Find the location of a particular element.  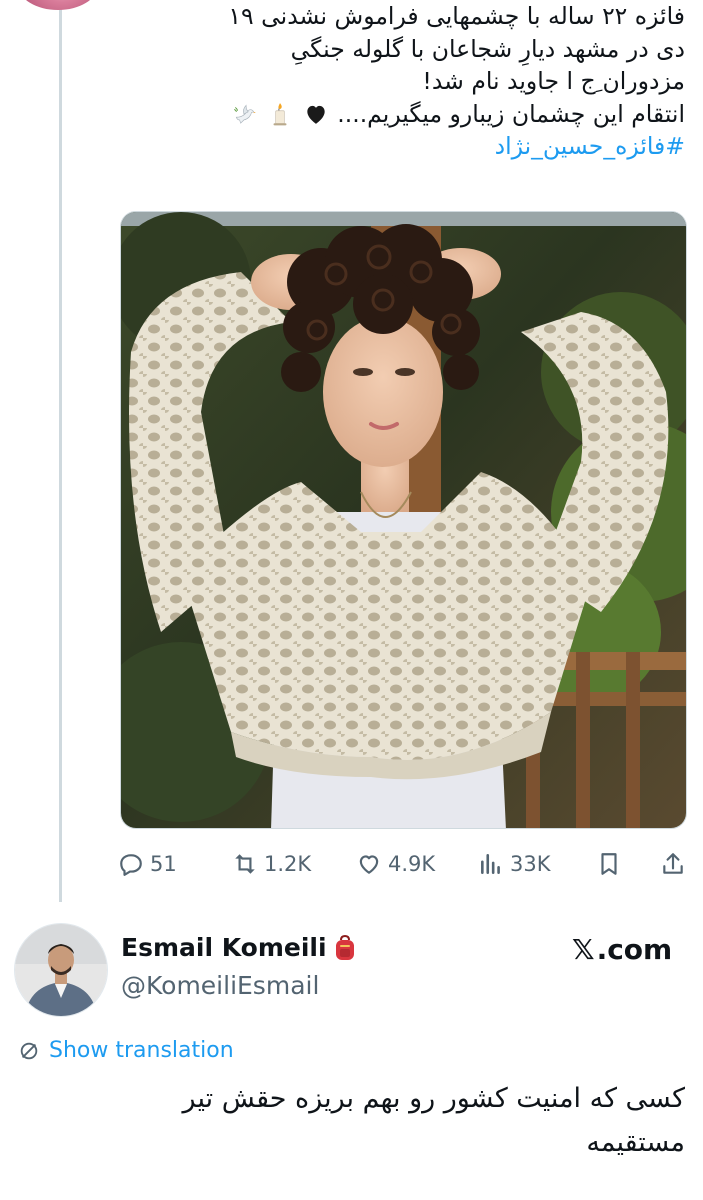

backpack-icon is located at coordinates (344, 947).